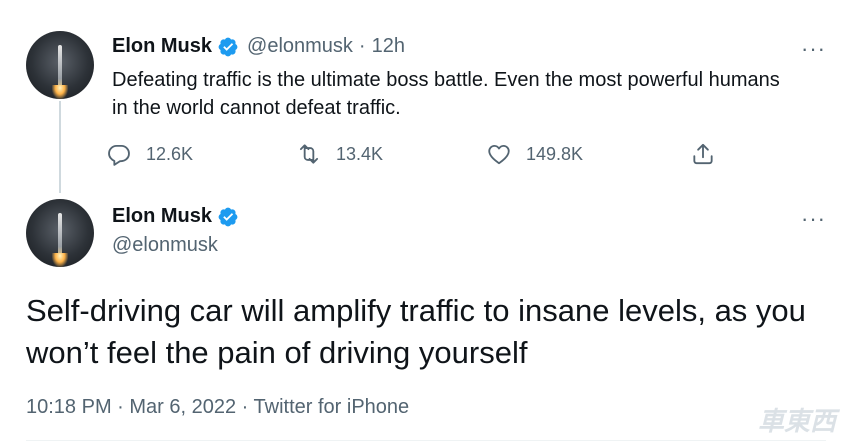 This screenshot has width=850, height=448. I want to click on like-button: 149.8K, so click(534, 154).